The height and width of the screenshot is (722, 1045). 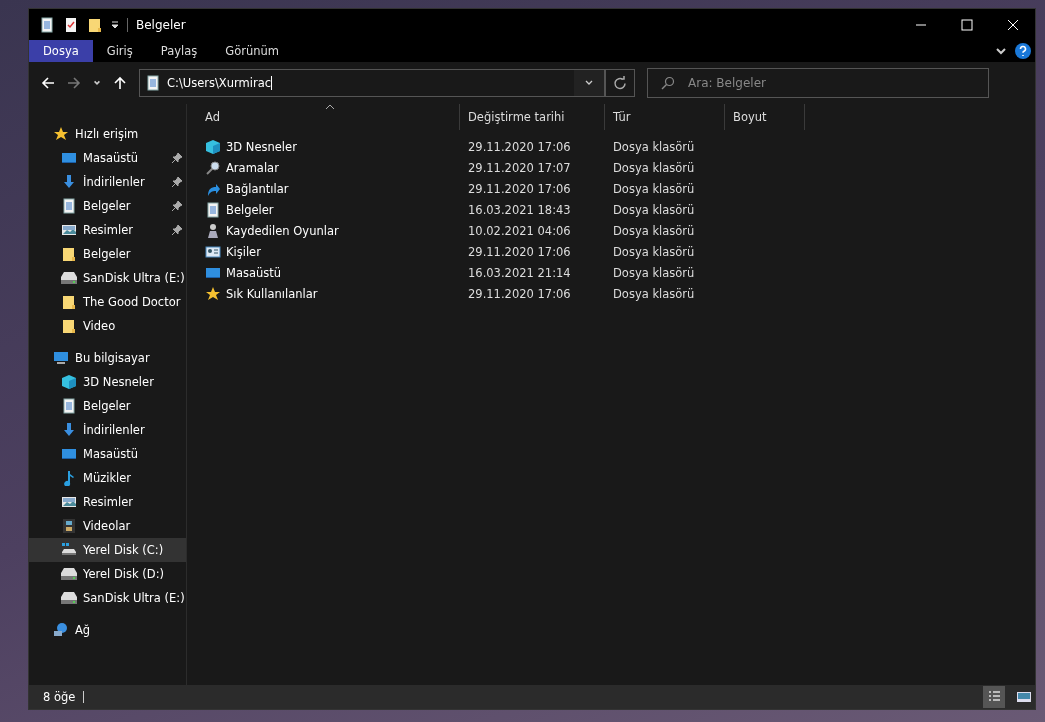 I want to click on file-row: Kaydedilen Oyunlar 10.02.2021 04:06 Dosya klasörü, so click(x=501, y=230).